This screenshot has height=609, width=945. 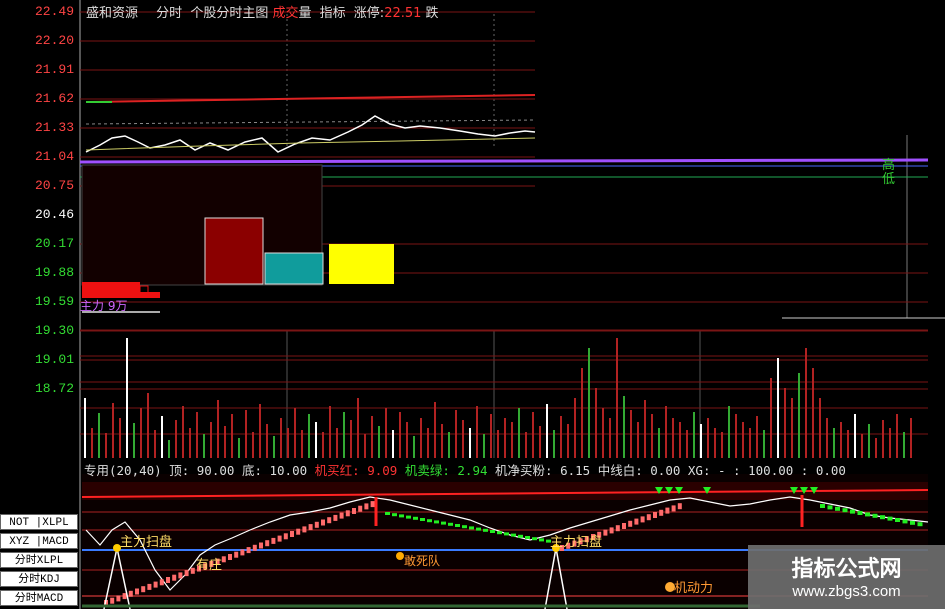 What do you see at coordinates (285, 13) in the screenshot?
I see `tab-trade: 成交` at bounding box center [285, 13].